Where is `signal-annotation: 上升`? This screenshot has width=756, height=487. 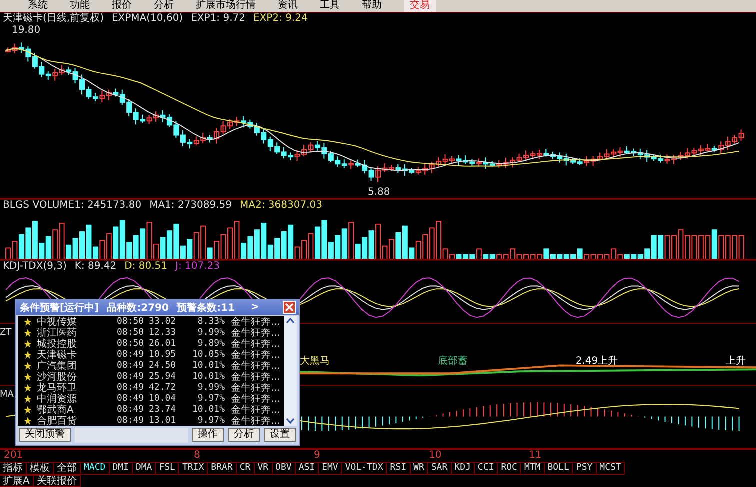
signal-annotation: 上升 is located at coordinates (736, 361).